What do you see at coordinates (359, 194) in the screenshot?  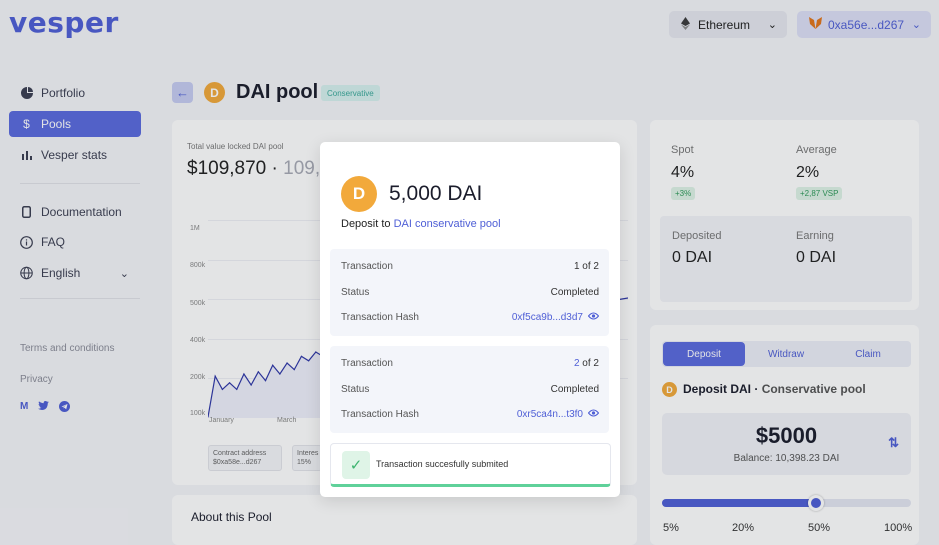 I see `dai-coin-icon: D` at bounding box center [359, 194].